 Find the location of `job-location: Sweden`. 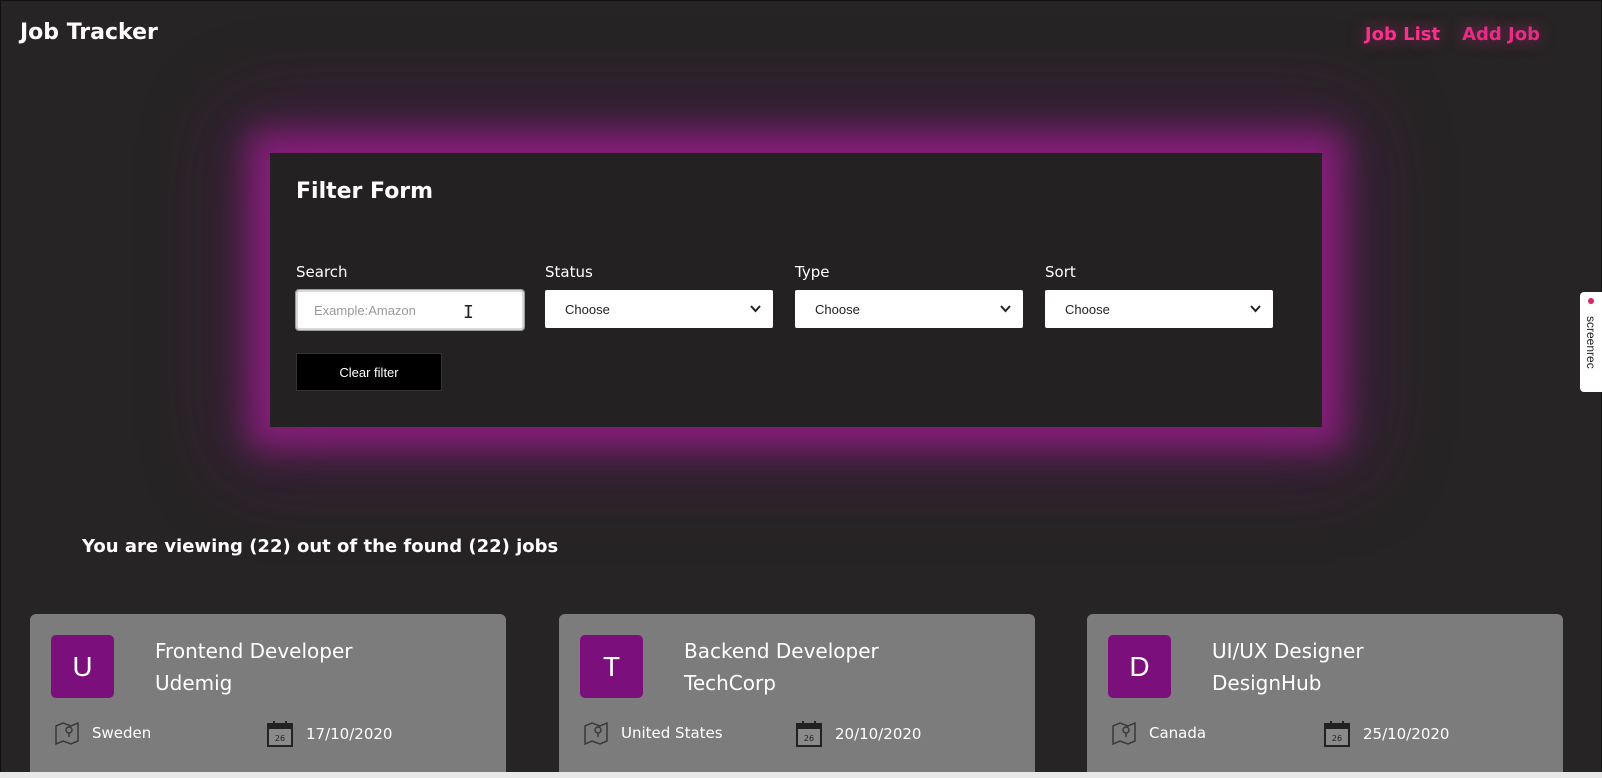

job-location: Sweden is located at coordinates (102, 733).